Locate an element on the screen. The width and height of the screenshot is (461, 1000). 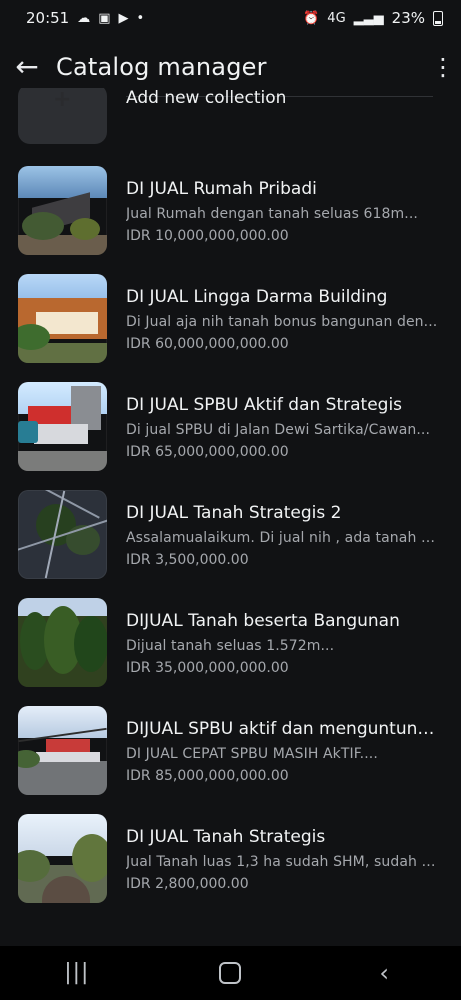
battery-icon is located at coordinates (438, 18).